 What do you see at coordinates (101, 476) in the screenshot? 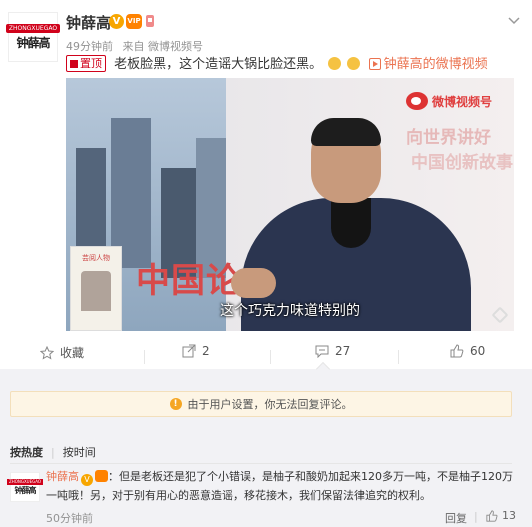
I see `vip-badge-icon` at bounding box center [101, 476].